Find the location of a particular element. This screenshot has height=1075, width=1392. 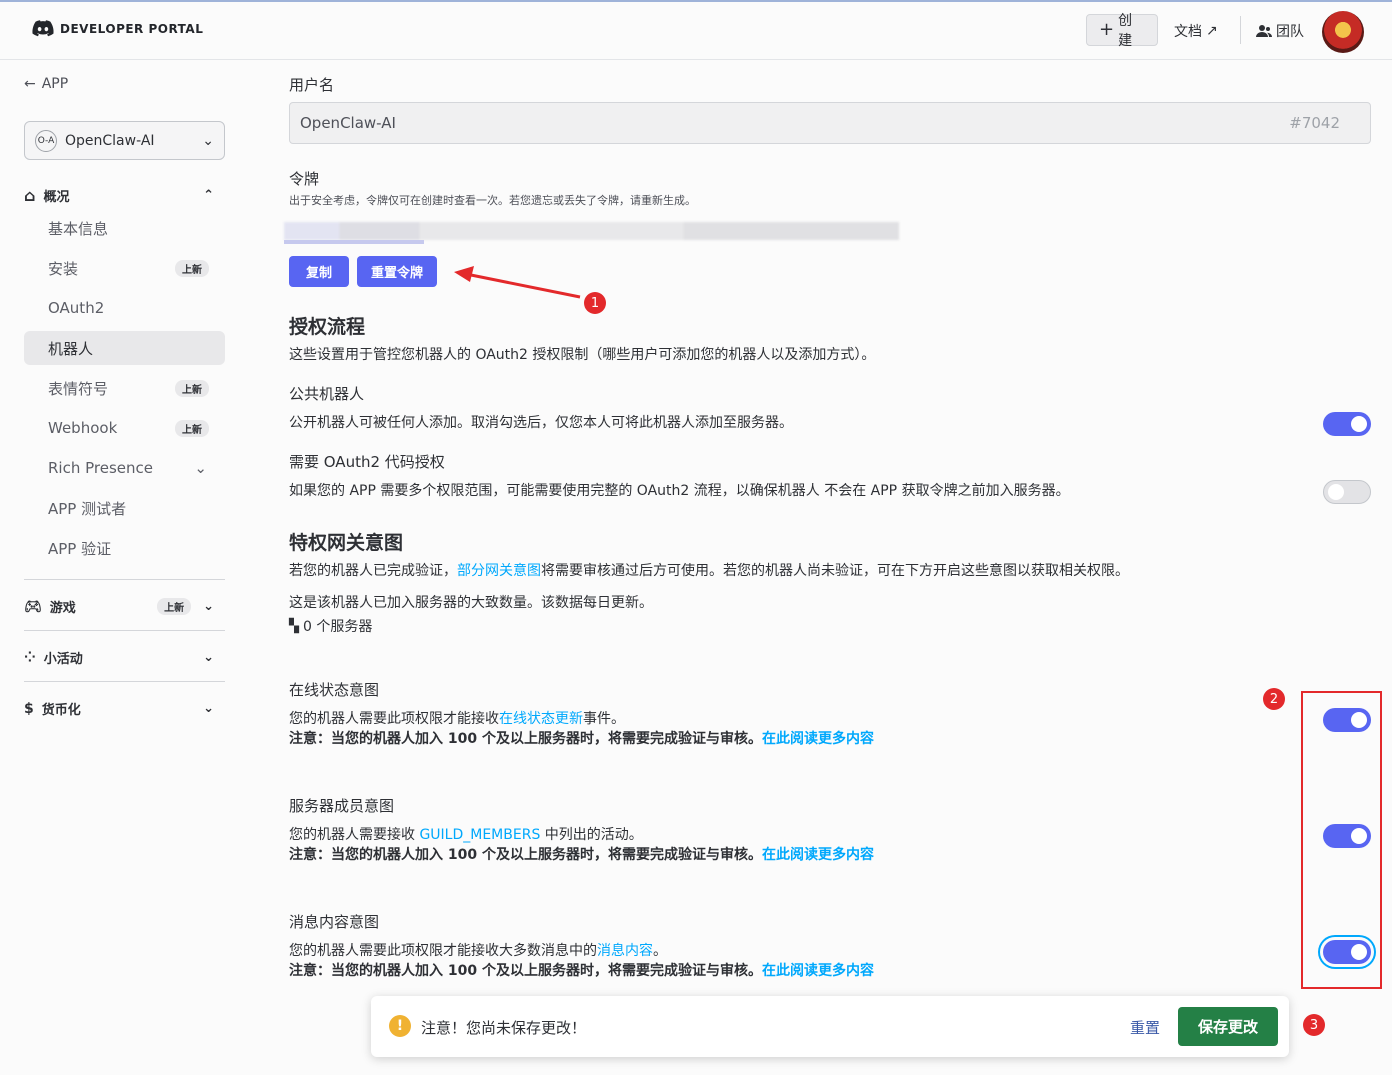

sidebar-item-webhook: Webhook 上新 is located at coordinates (124, 428).